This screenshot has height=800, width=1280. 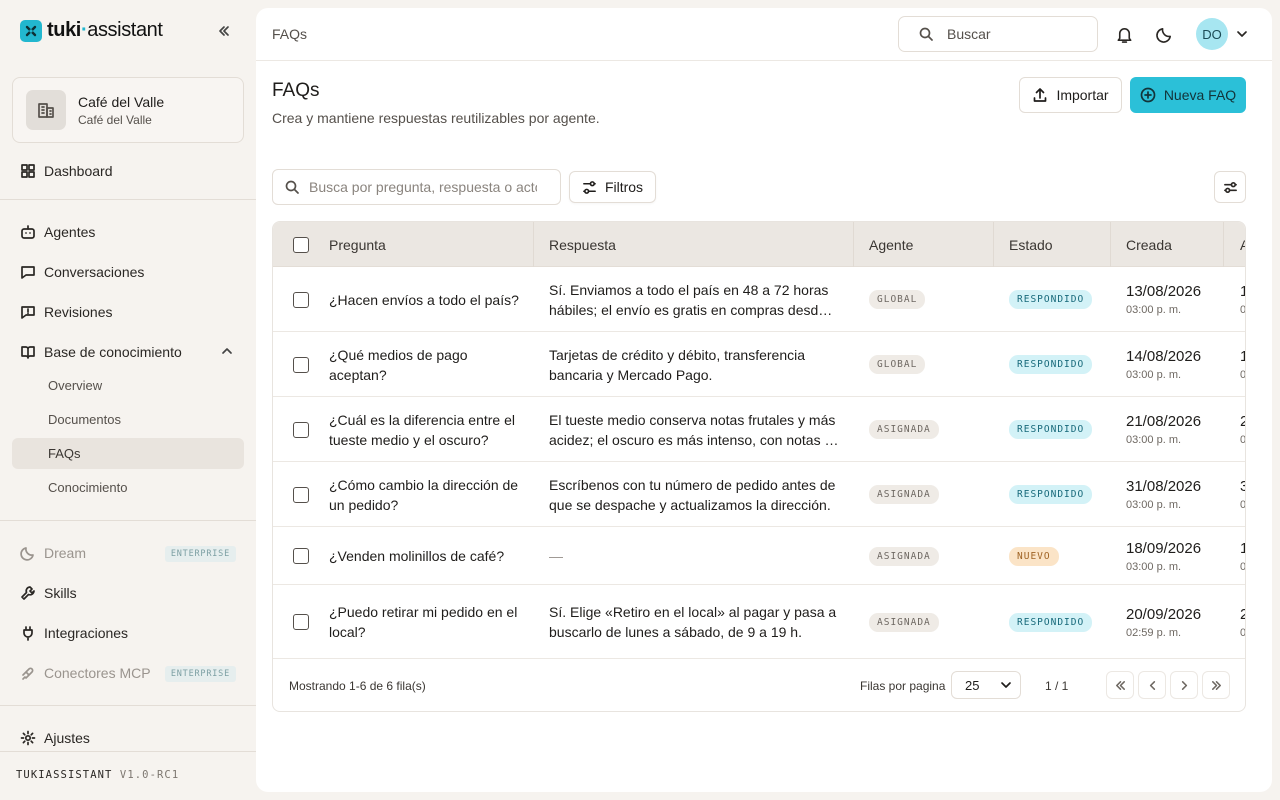 What do you see at coordinates (423, 622) in the screenshot?
I see `question-text: ¿Puedo retirar mi pedido en el local?` at bounding box center [423, 622].